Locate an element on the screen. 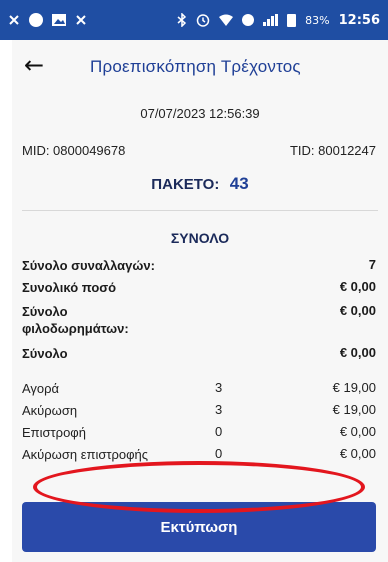  batch-datetime: 07/07/2023 12:56:39 is located at coordinates (200, 113).